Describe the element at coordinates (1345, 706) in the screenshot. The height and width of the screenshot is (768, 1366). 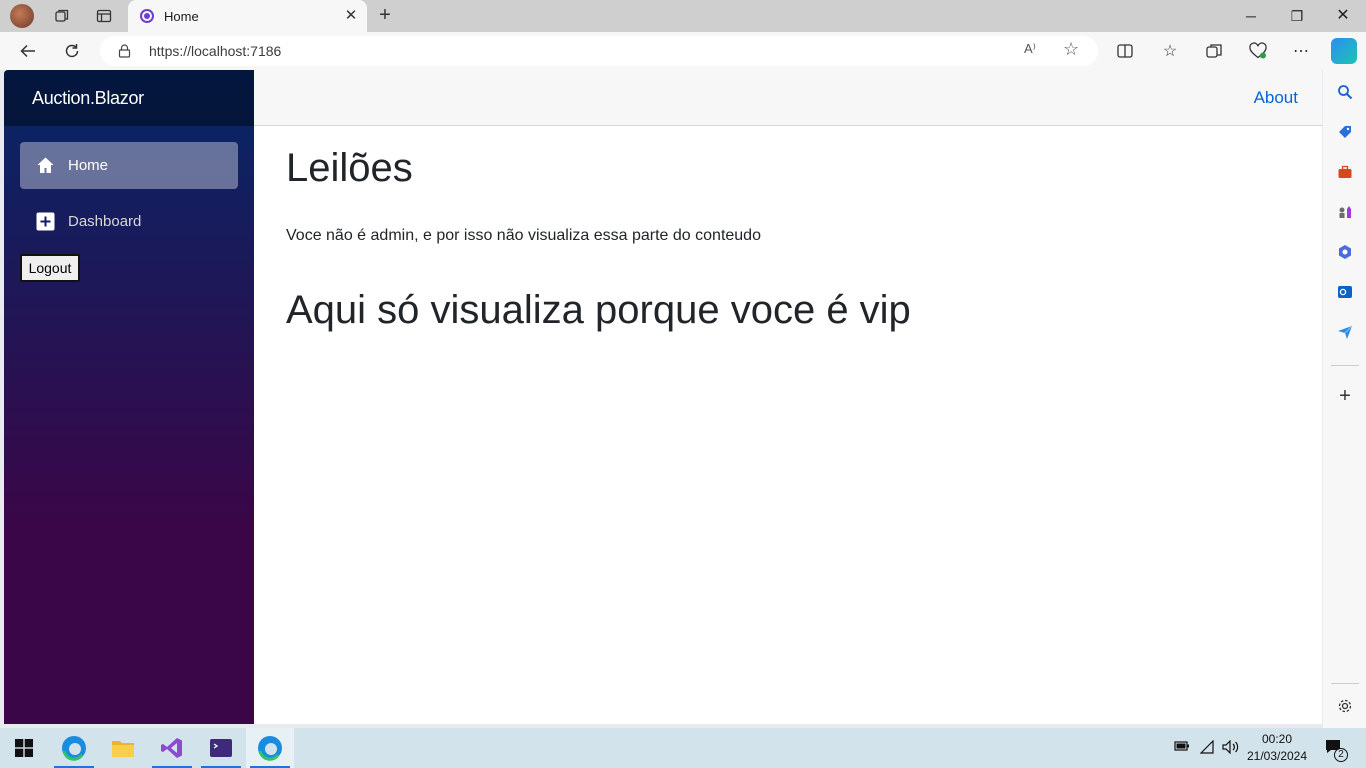
I see `sidebar-settings-gear-icon` at that location.